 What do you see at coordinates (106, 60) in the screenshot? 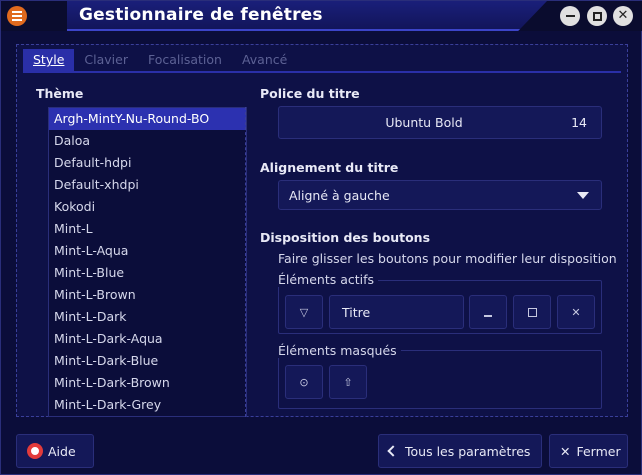
I see `tab-keyboard: Clavier` at bounding box center [106, 60].